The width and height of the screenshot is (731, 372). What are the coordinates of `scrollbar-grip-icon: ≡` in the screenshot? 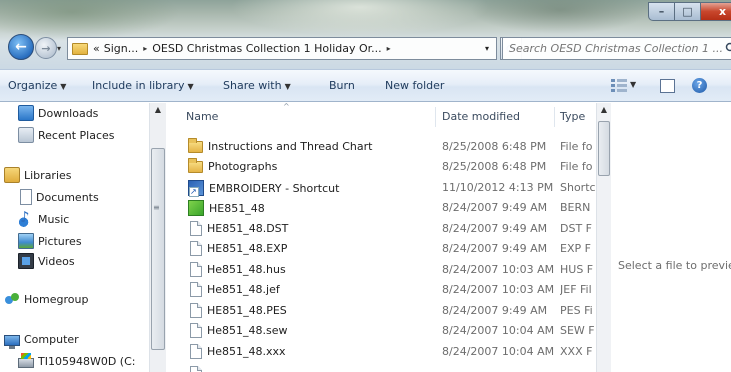 It's located at (156, 207).